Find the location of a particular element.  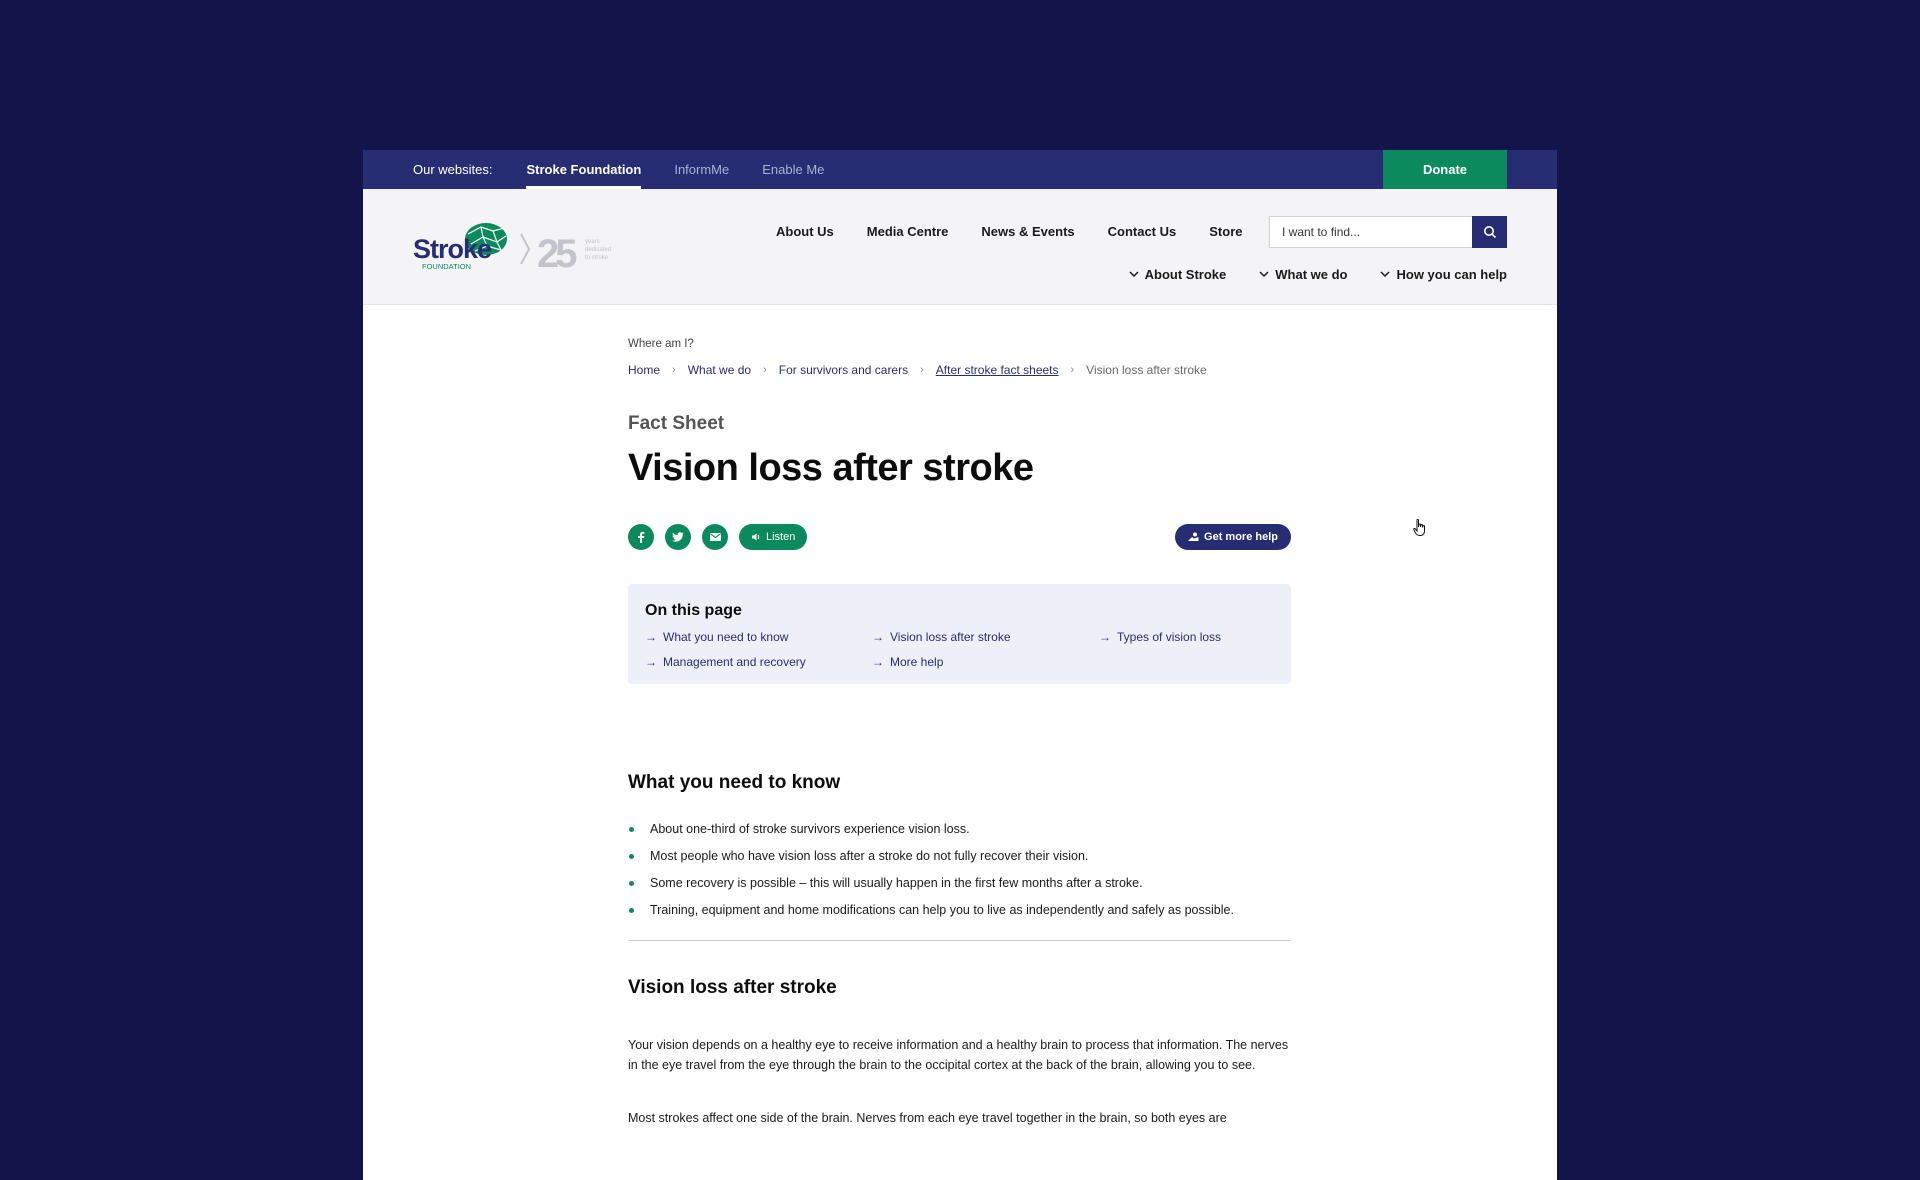

section-nav: About Stroke What we do How you can help is located at coordinates (1301, 274).